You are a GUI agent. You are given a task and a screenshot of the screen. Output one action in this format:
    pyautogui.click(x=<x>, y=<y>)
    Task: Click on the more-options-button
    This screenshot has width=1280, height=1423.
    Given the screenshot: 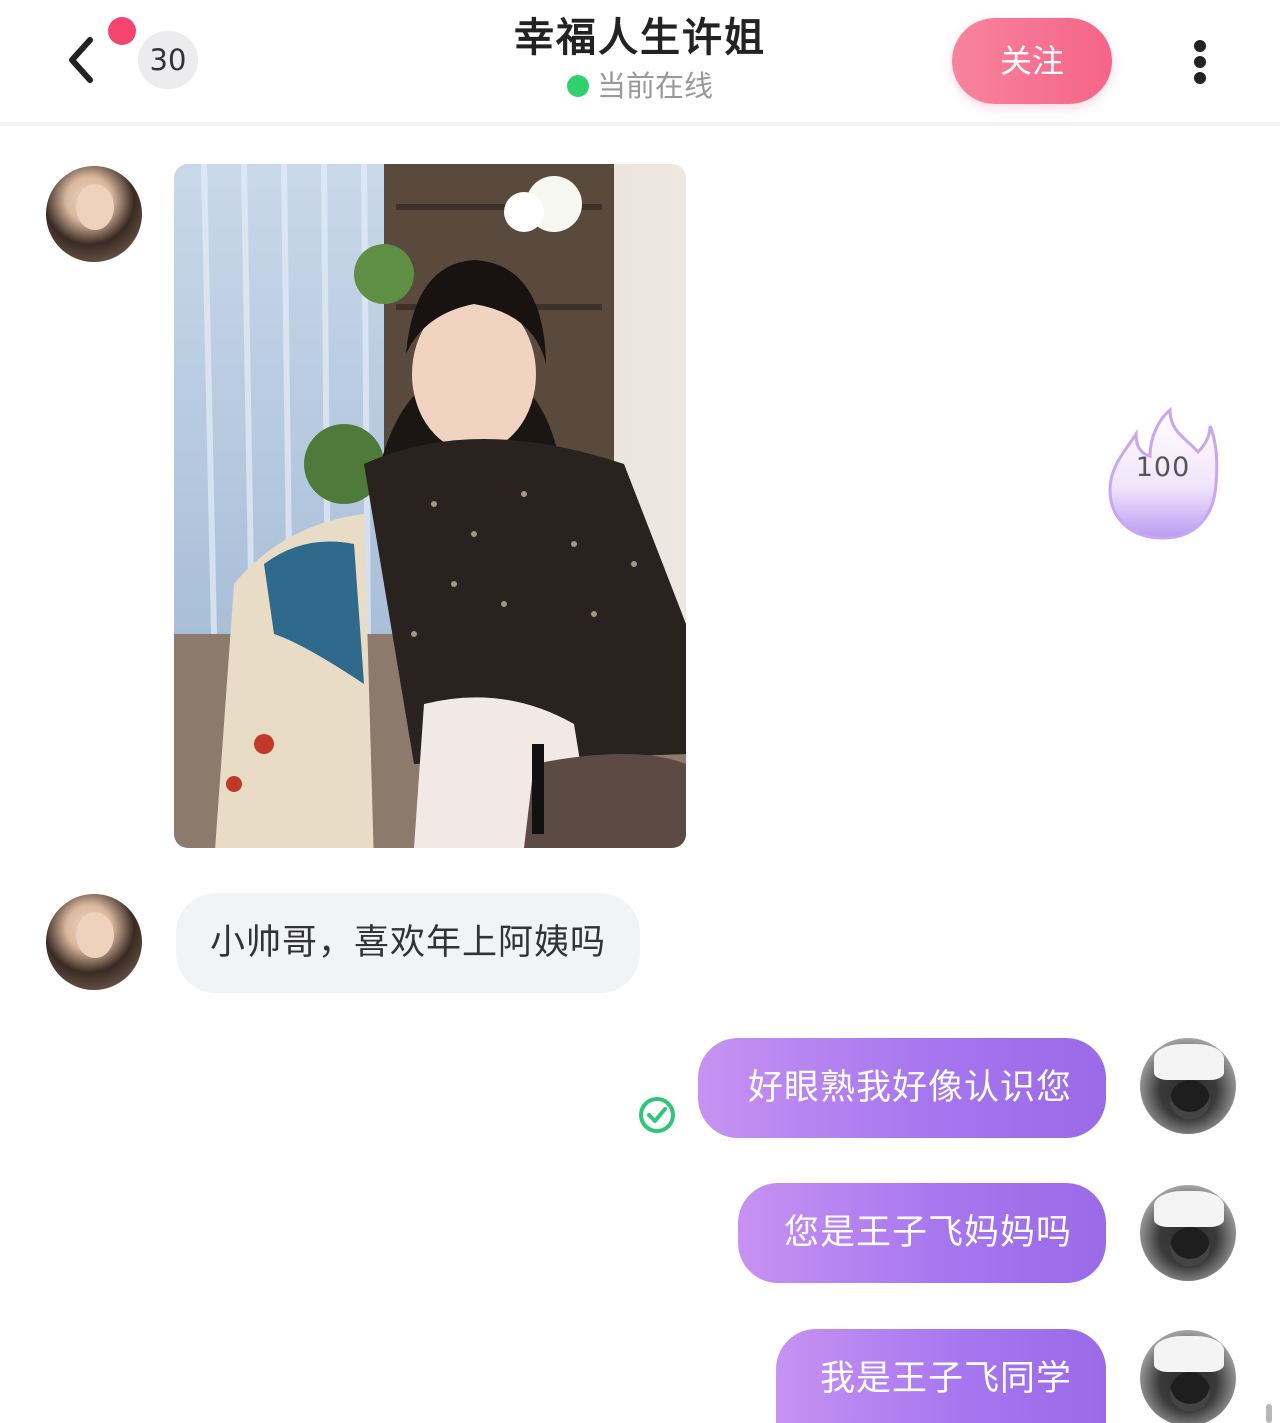 What is the action you would take?
    pyautogui.click(x=1200, y=62)
    